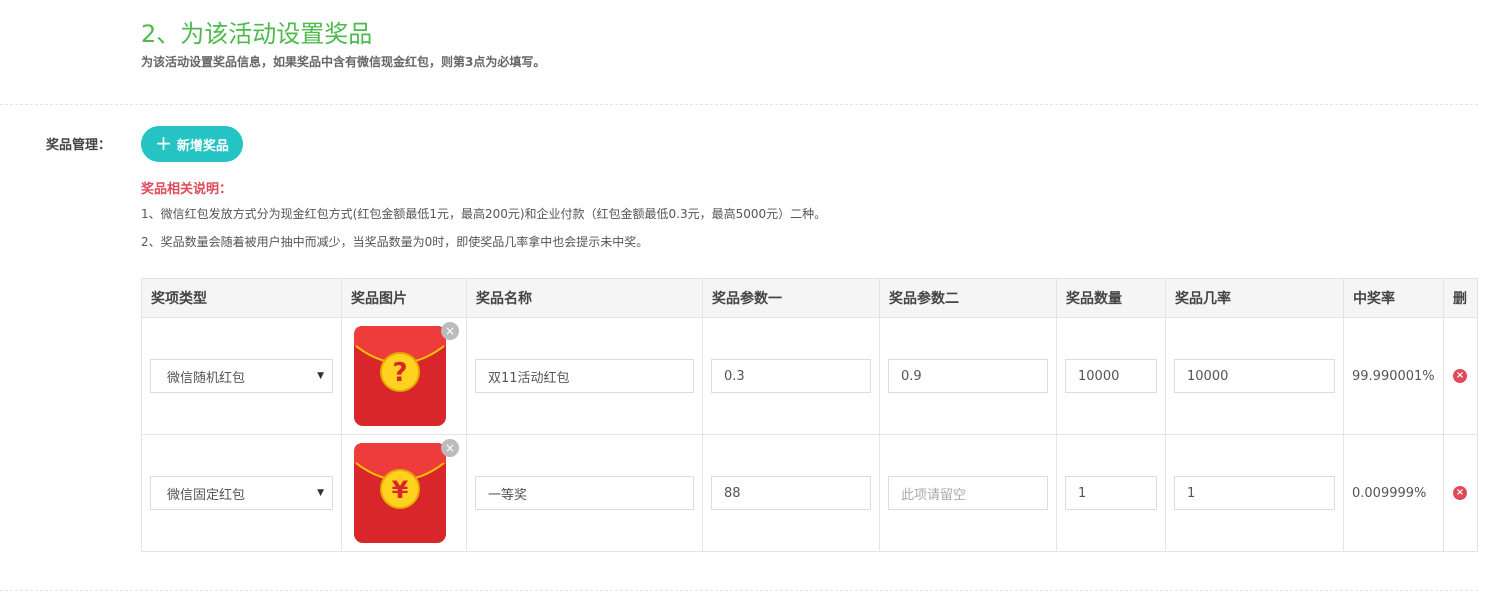  Describe the element at coordinates (791, 376) in the screenshot. I see `param-one-input: 0.3` at that location.